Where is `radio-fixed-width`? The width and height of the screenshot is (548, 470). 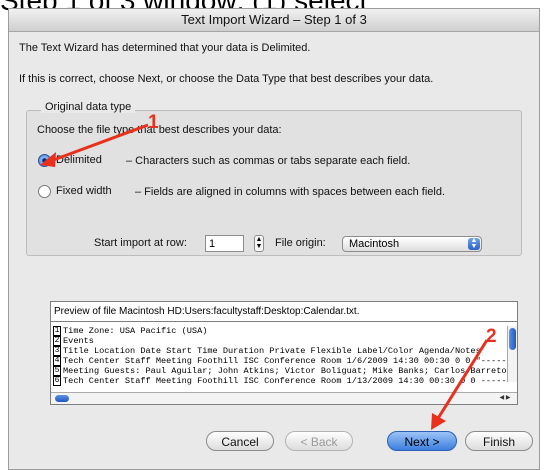 radio-fixed-width is located at coordinates (44, 191).